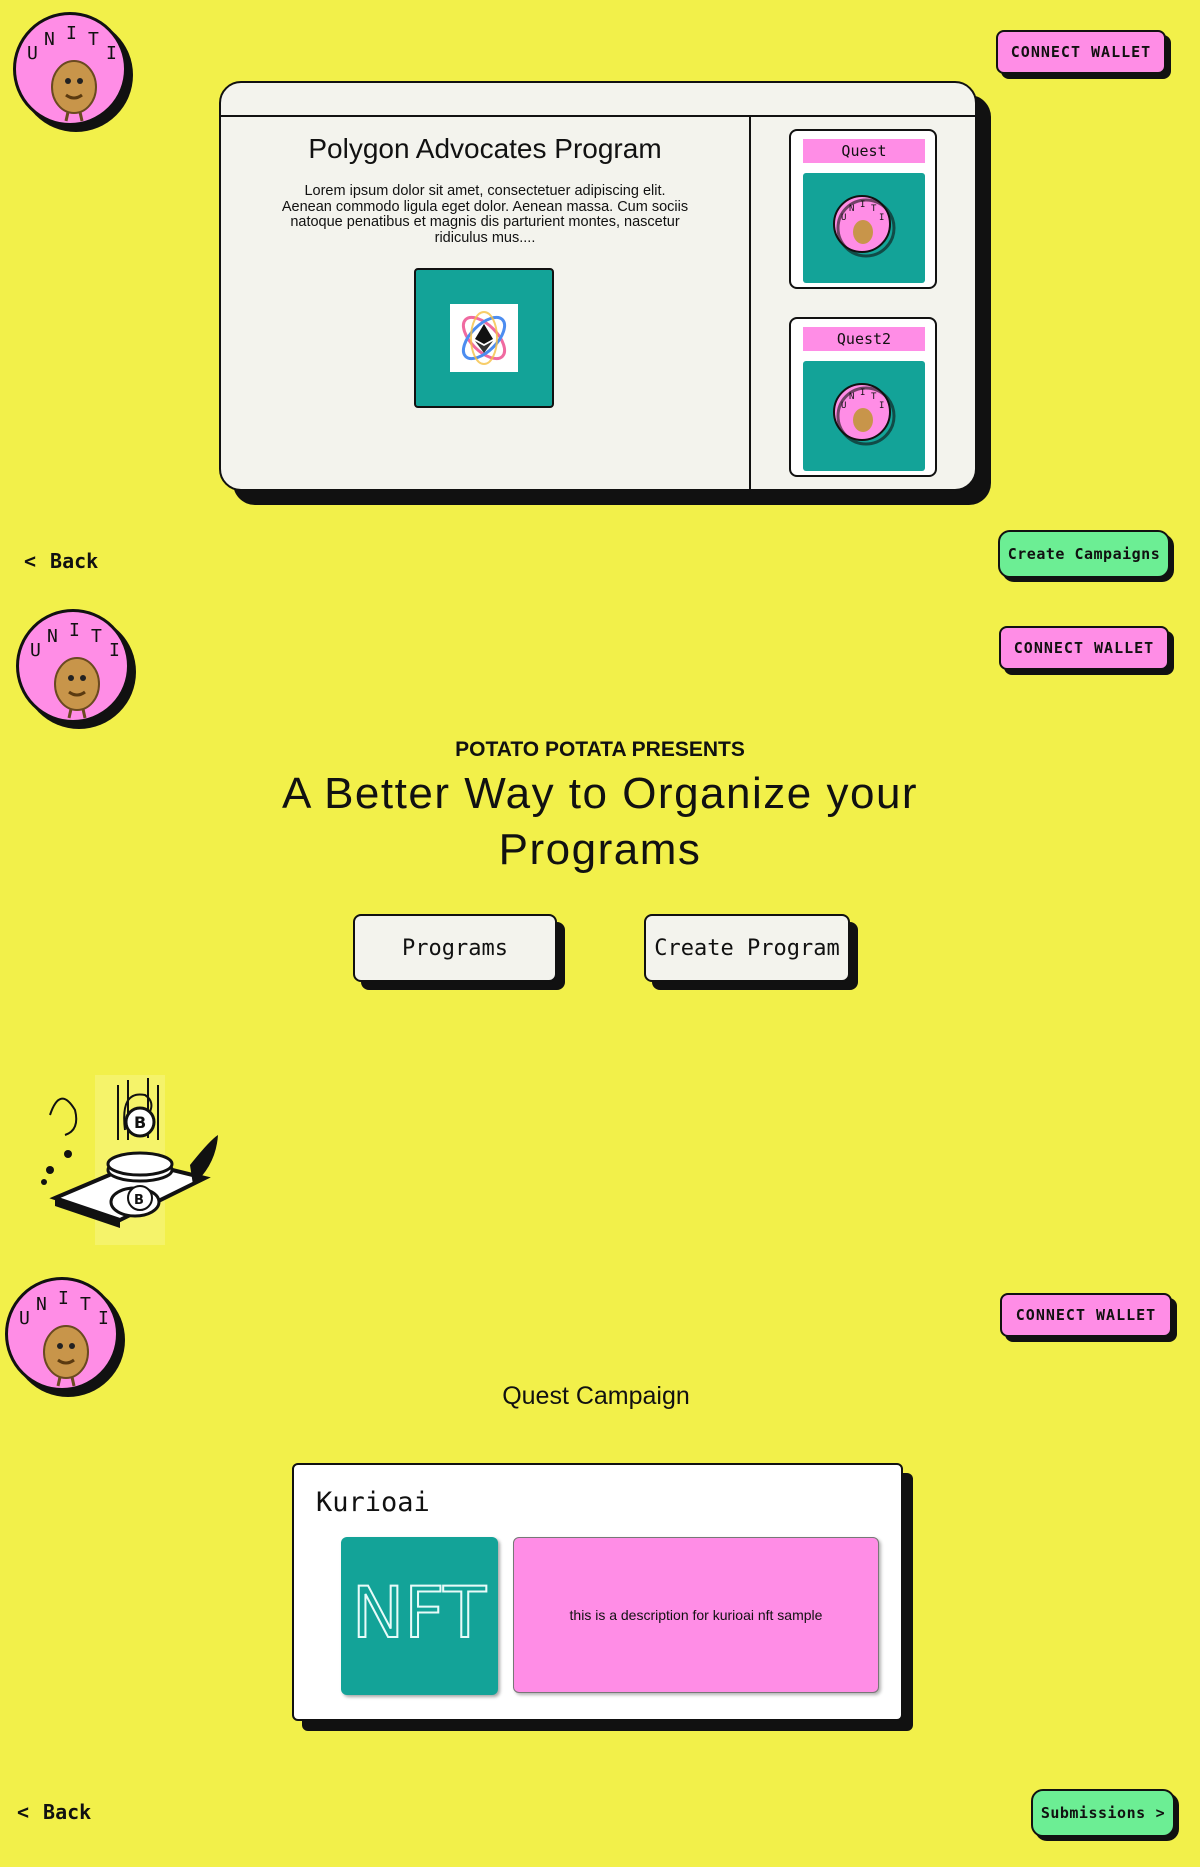 The image size is (1200, 1867). Describe the element at coordinates (485, 148) in the screenshot. I see `program-title: Polygon Advocates Program` at that location.